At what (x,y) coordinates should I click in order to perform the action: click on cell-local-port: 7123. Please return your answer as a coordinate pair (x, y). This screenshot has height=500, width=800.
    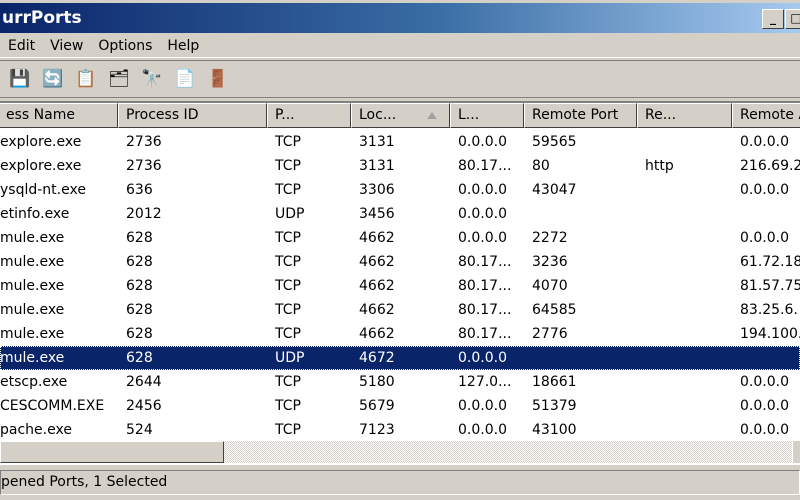
    Looking at the image, I should click on (377, 430).